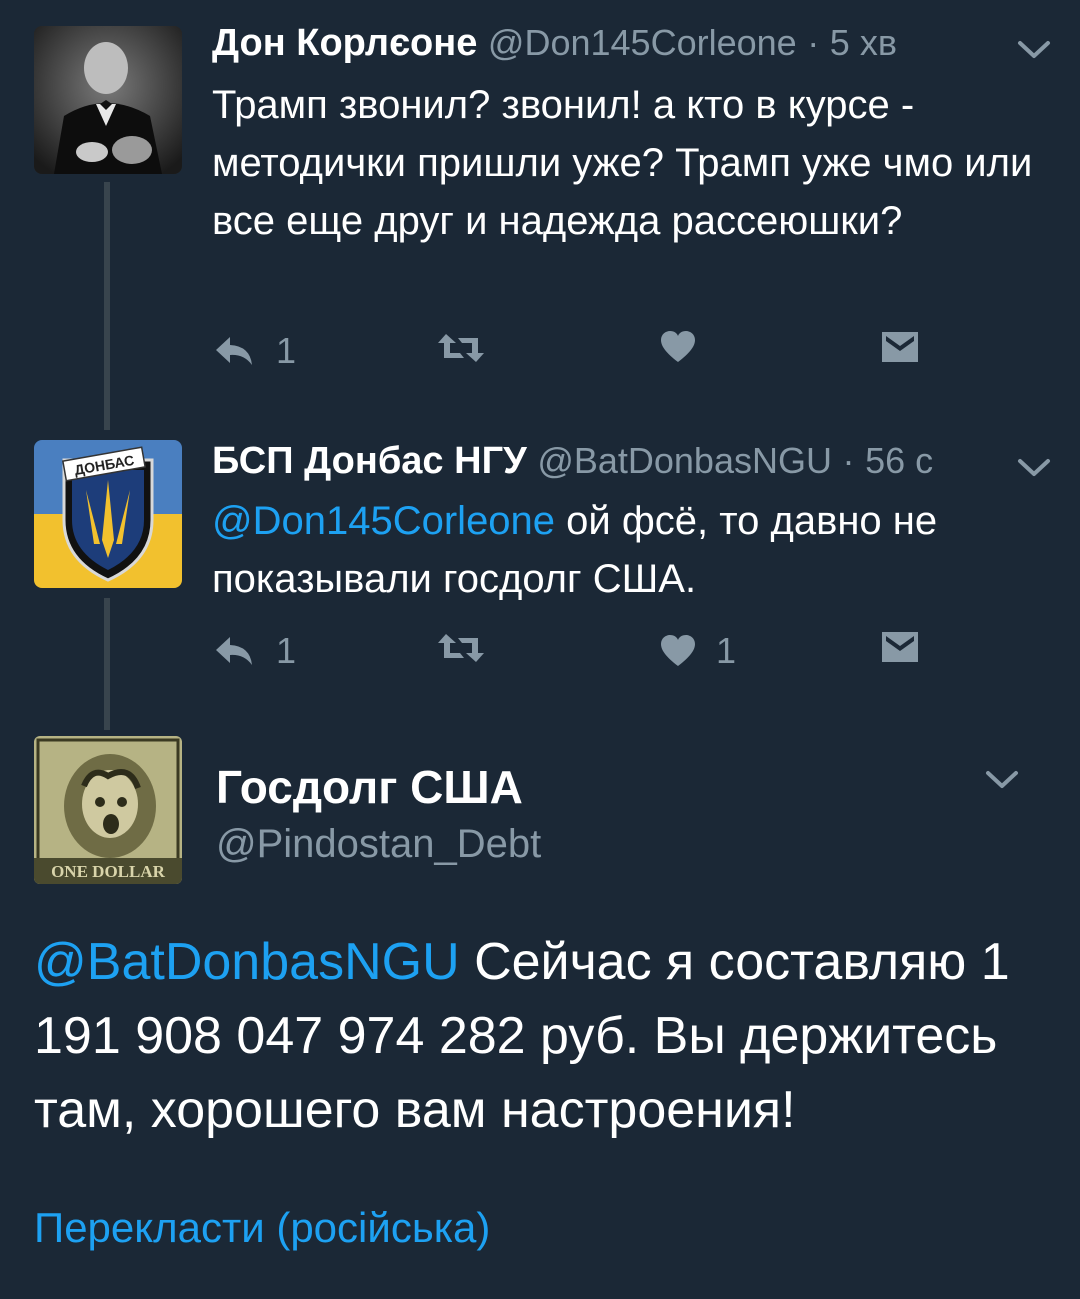  I want to click on like-button, so click(678, 347).